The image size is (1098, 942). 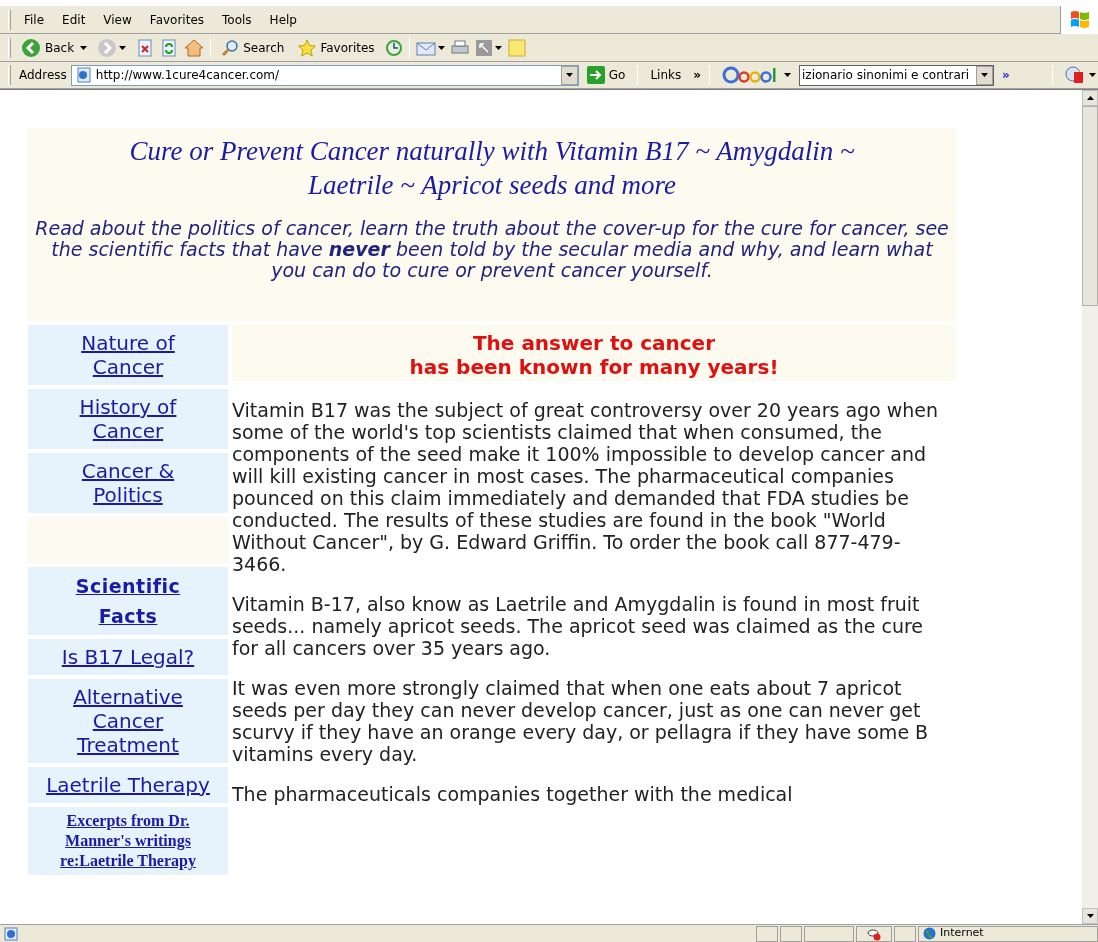 I want to click on home-icon, so click(x=194, y=47).